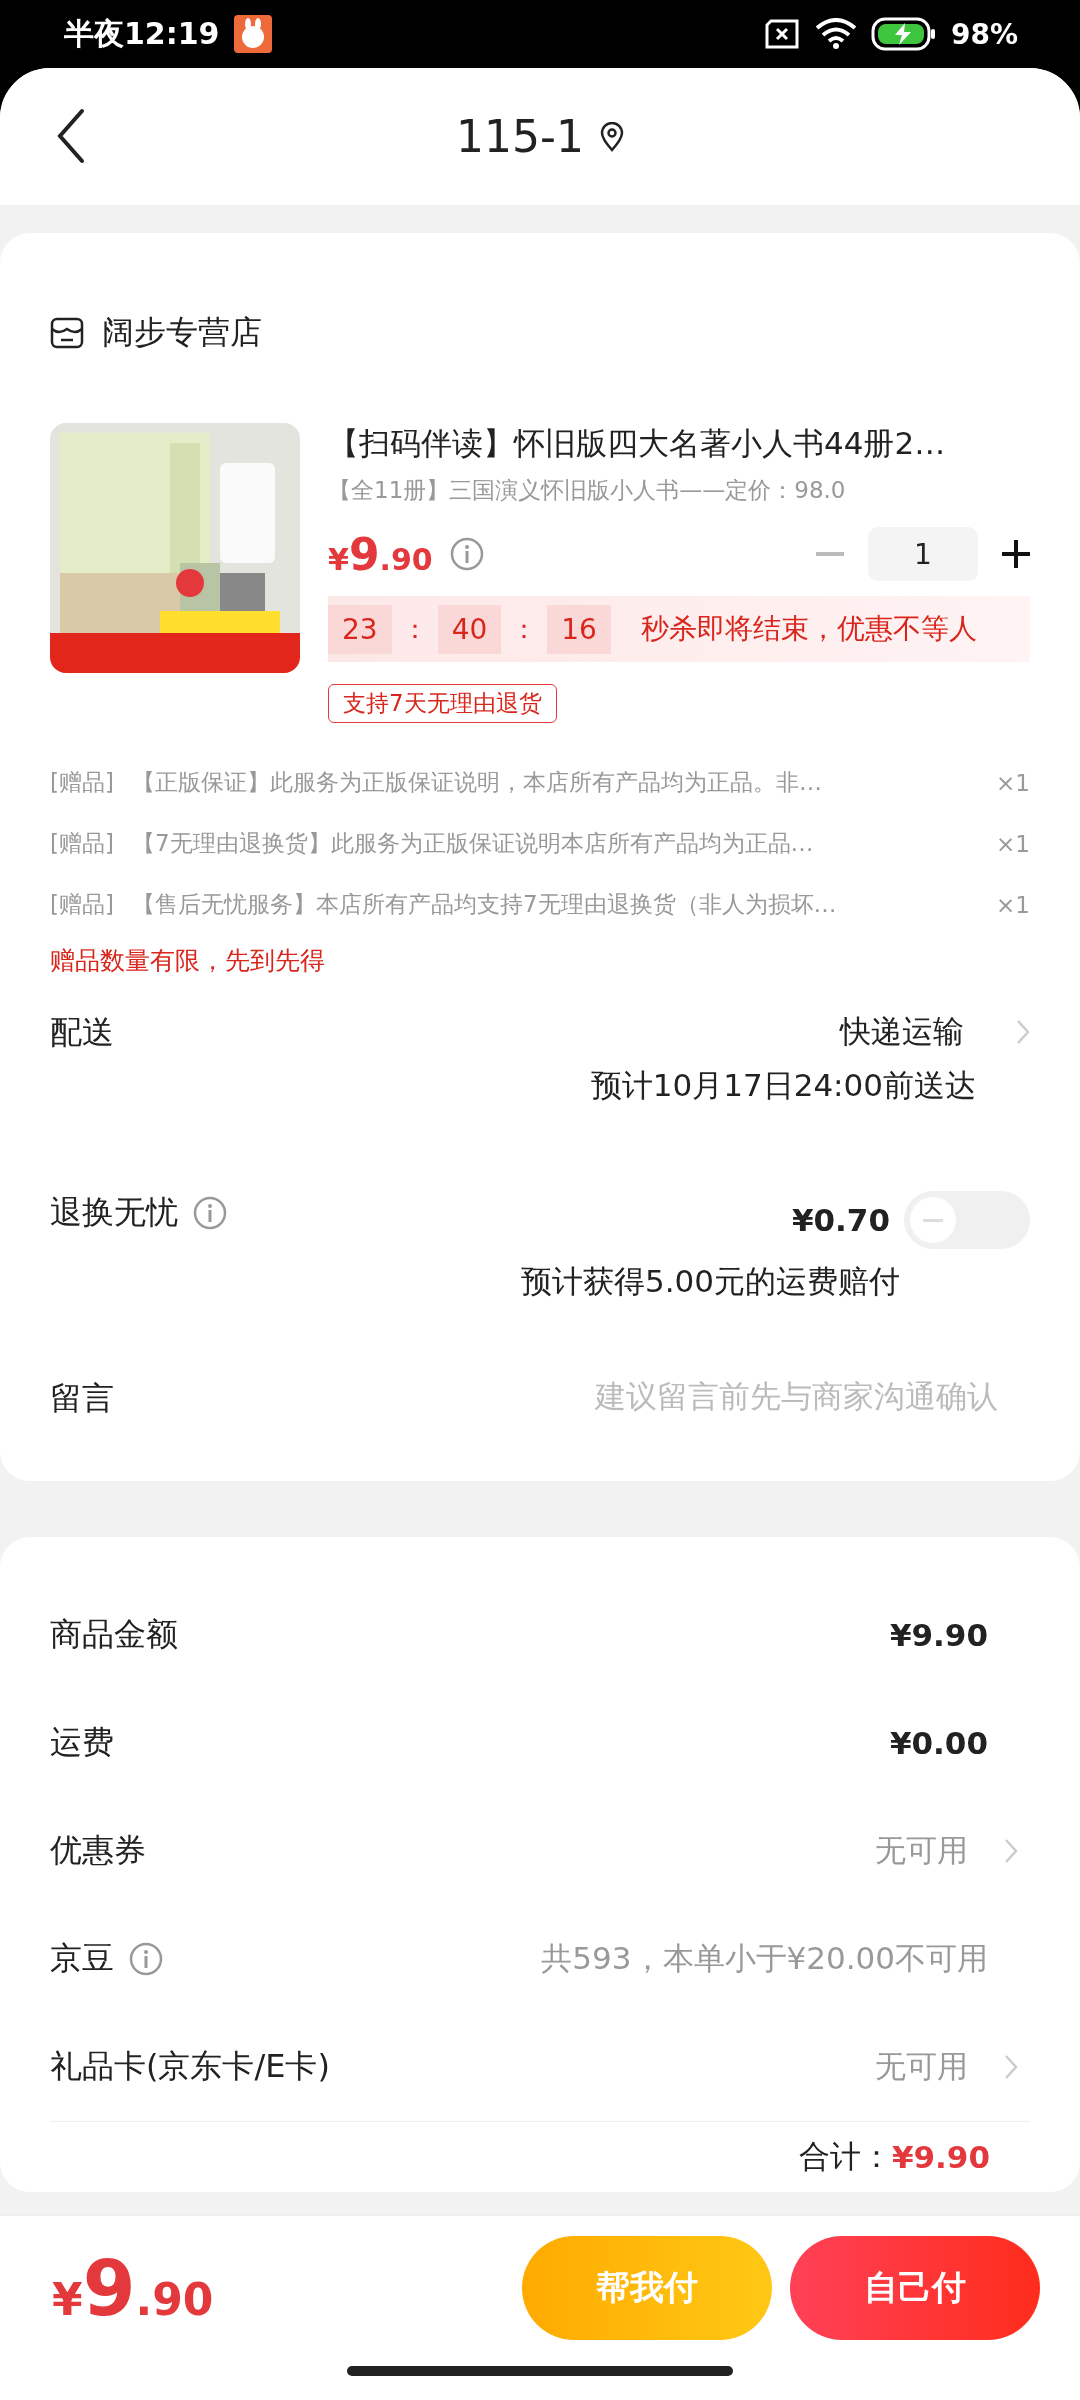 The height and width of the screenshot is (2400, 1080). I want to click on battery-percent: 98%, so click(984, 34).